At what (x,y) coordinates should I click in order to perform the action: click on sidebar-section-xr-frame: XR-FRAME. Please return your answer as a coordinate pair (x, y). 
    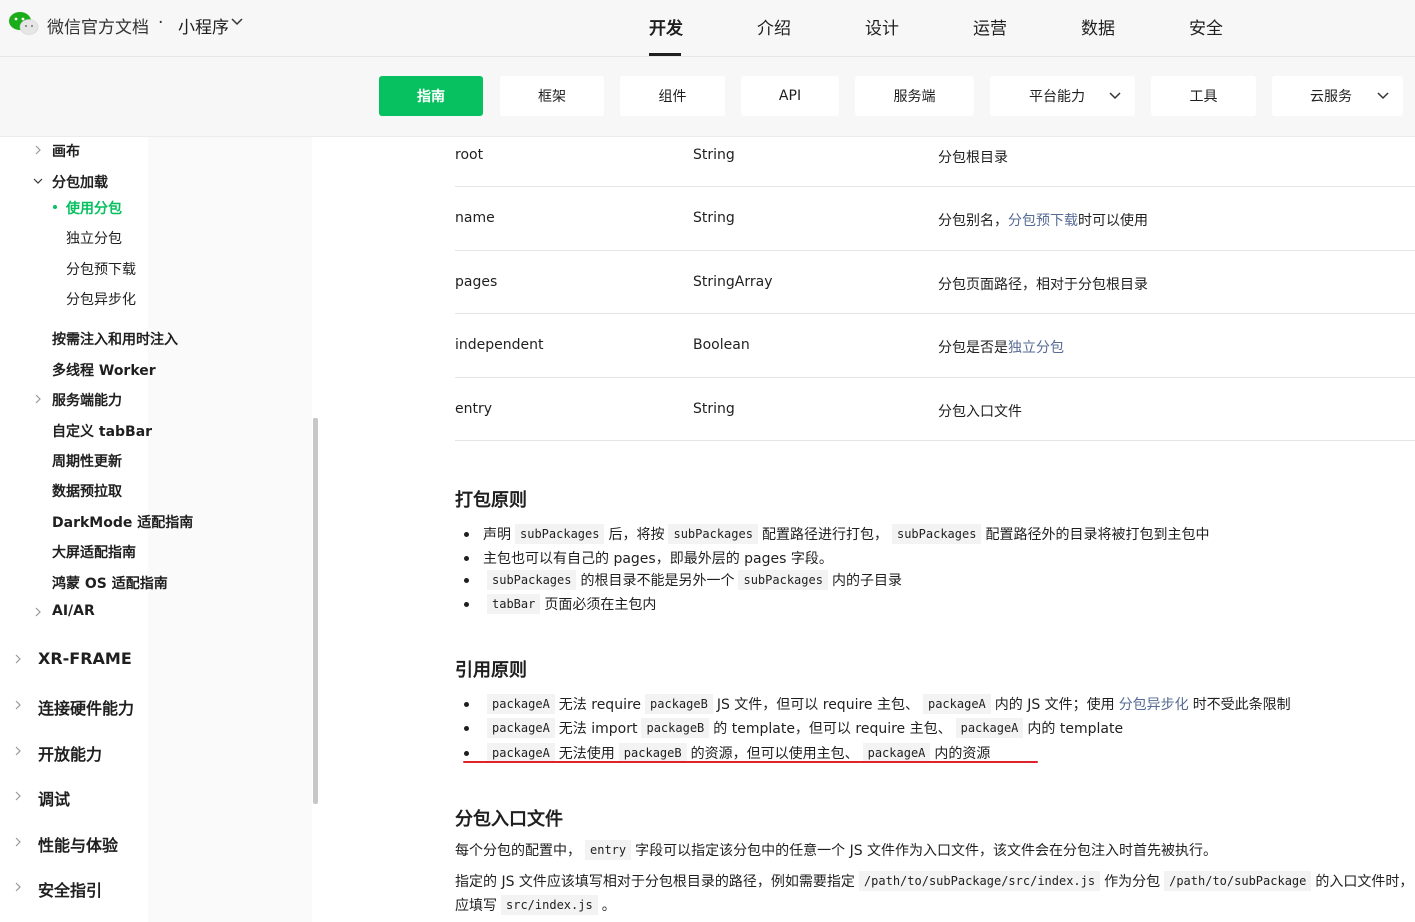
    Looking at the image, I should click on (85, 658).